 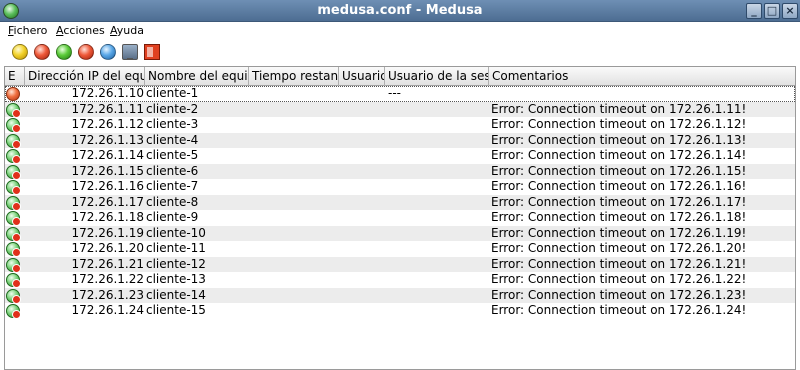 I want to click on cell-ip: 172.26.1.23, so click(x=107, y=294).